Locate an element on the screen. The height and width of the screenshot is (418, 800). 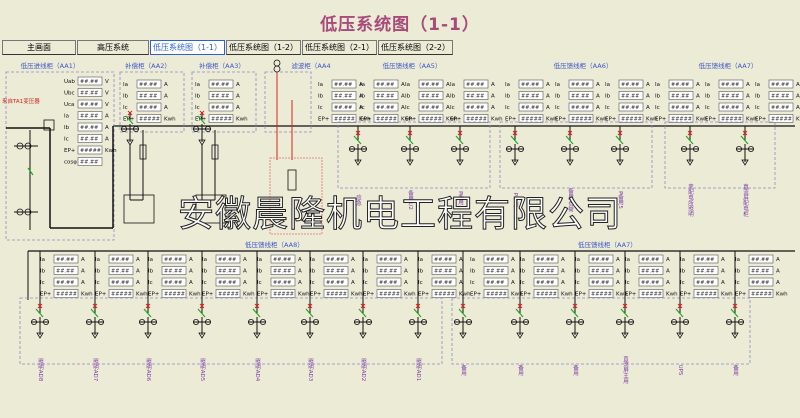
meter-top-feeder-4-label: Ic is located at coordinates (452, 108).